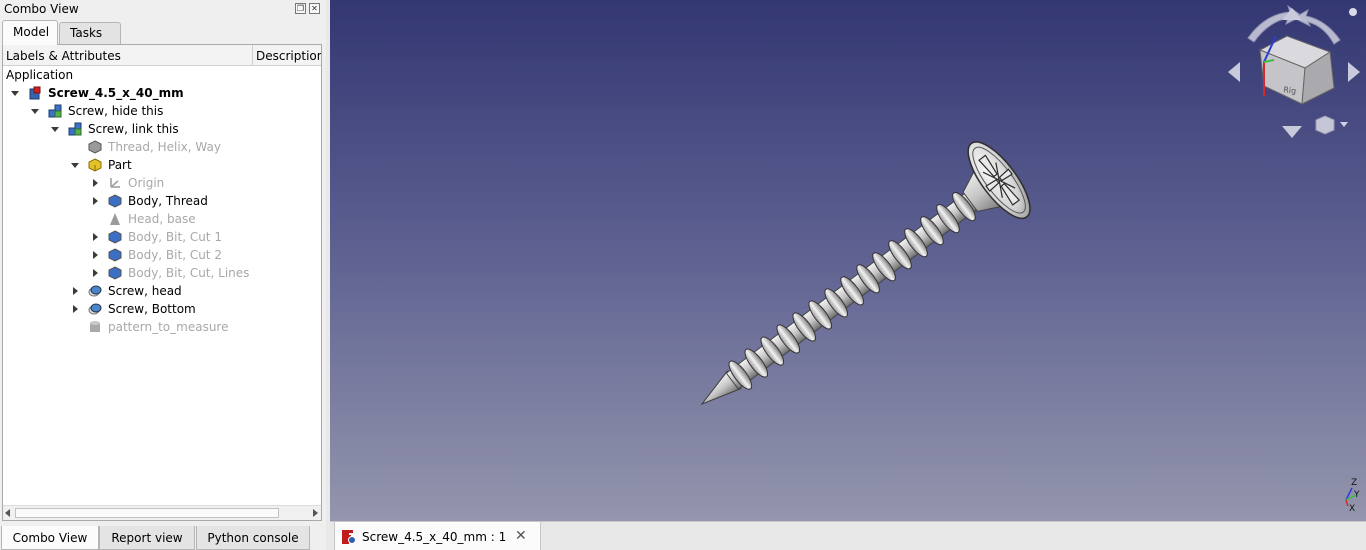 This screenshot has width=1366, height=550. Describe the element at coordinates (146, 183) in the screenshot. I see `tree-item-label: Origin` at that location.